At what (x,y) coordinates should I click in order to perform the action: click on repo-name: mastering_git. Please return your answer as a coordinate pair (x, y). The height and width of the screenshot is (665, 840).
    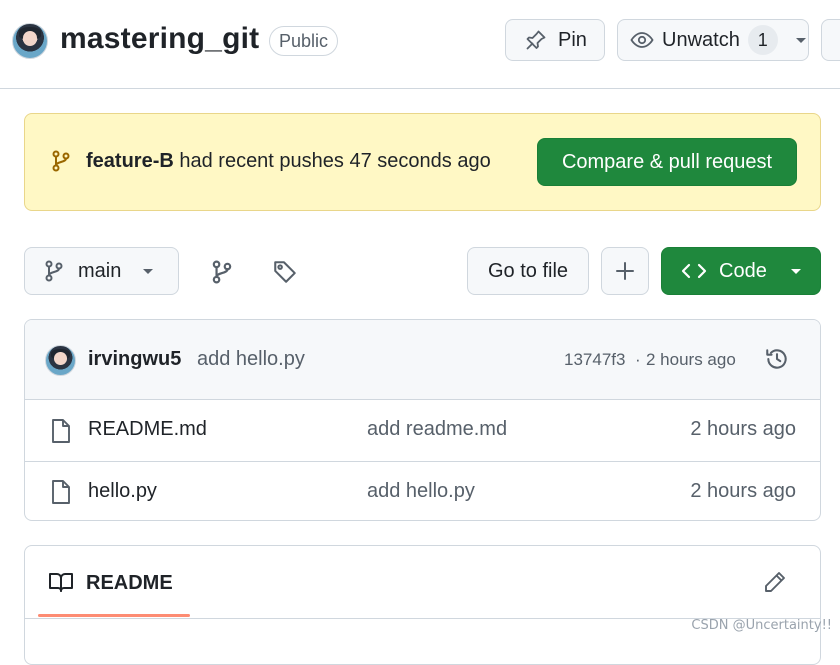
    Looking at the image, I should click on (159, 39).